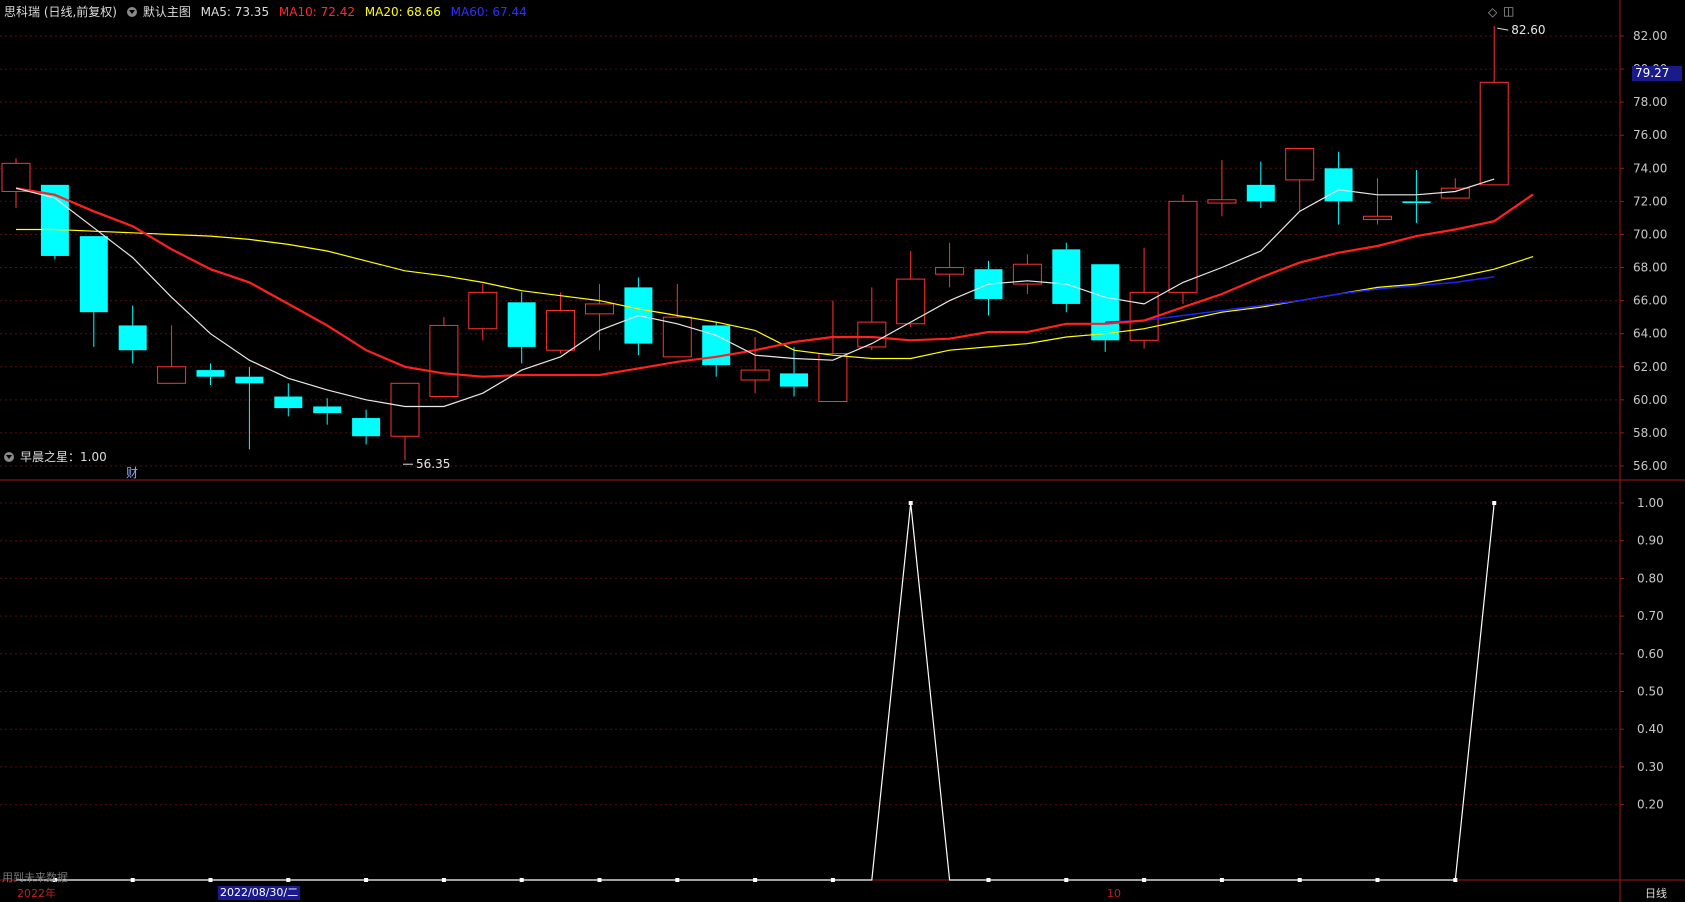 This screenshot has width=1685, height=902. I want to click on price-tick-label: 56.00, so click(1650, 466).